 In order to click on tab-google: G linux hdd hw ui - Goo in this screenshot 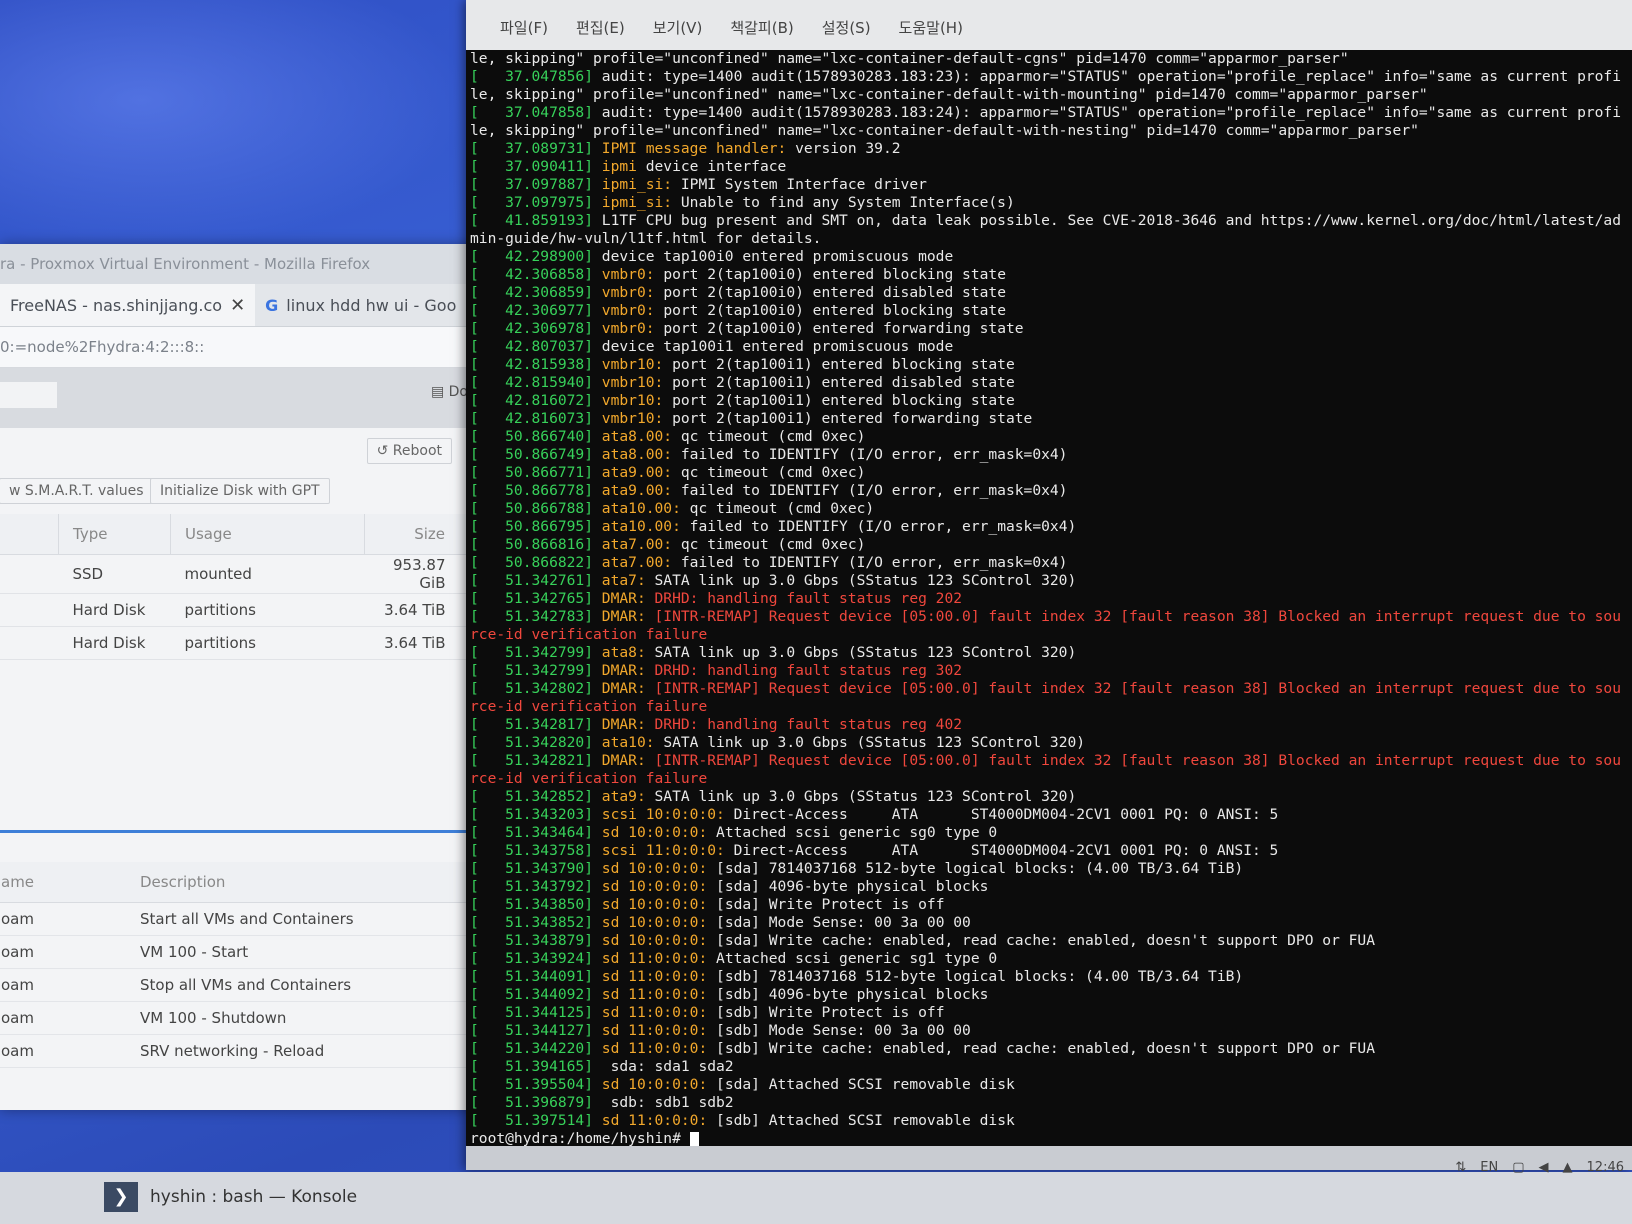, I will do `click(360, 305)`.